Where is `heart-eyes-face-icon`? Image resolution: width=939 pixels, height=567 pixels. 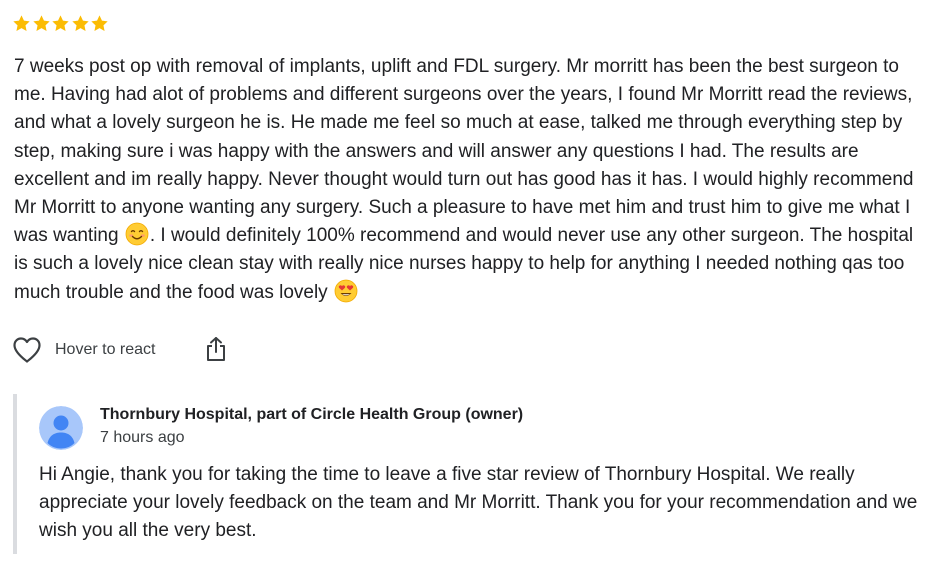 heart-eyes-face-icon is located at coordinates (346, 291).